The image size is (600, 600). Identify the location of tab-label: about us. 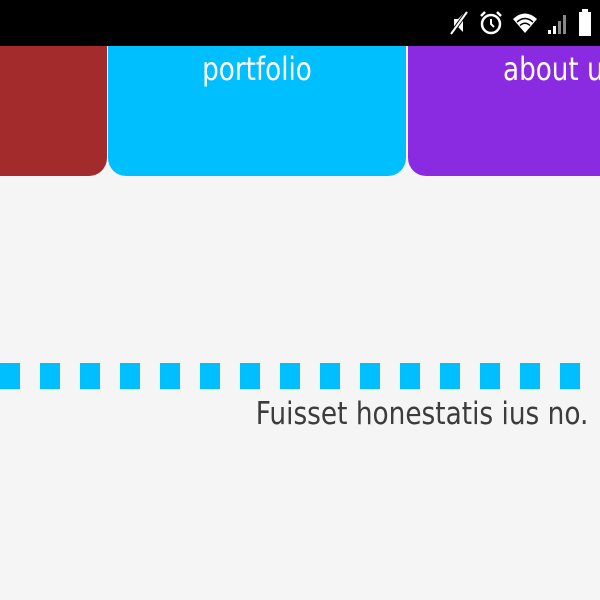
(551, 69).